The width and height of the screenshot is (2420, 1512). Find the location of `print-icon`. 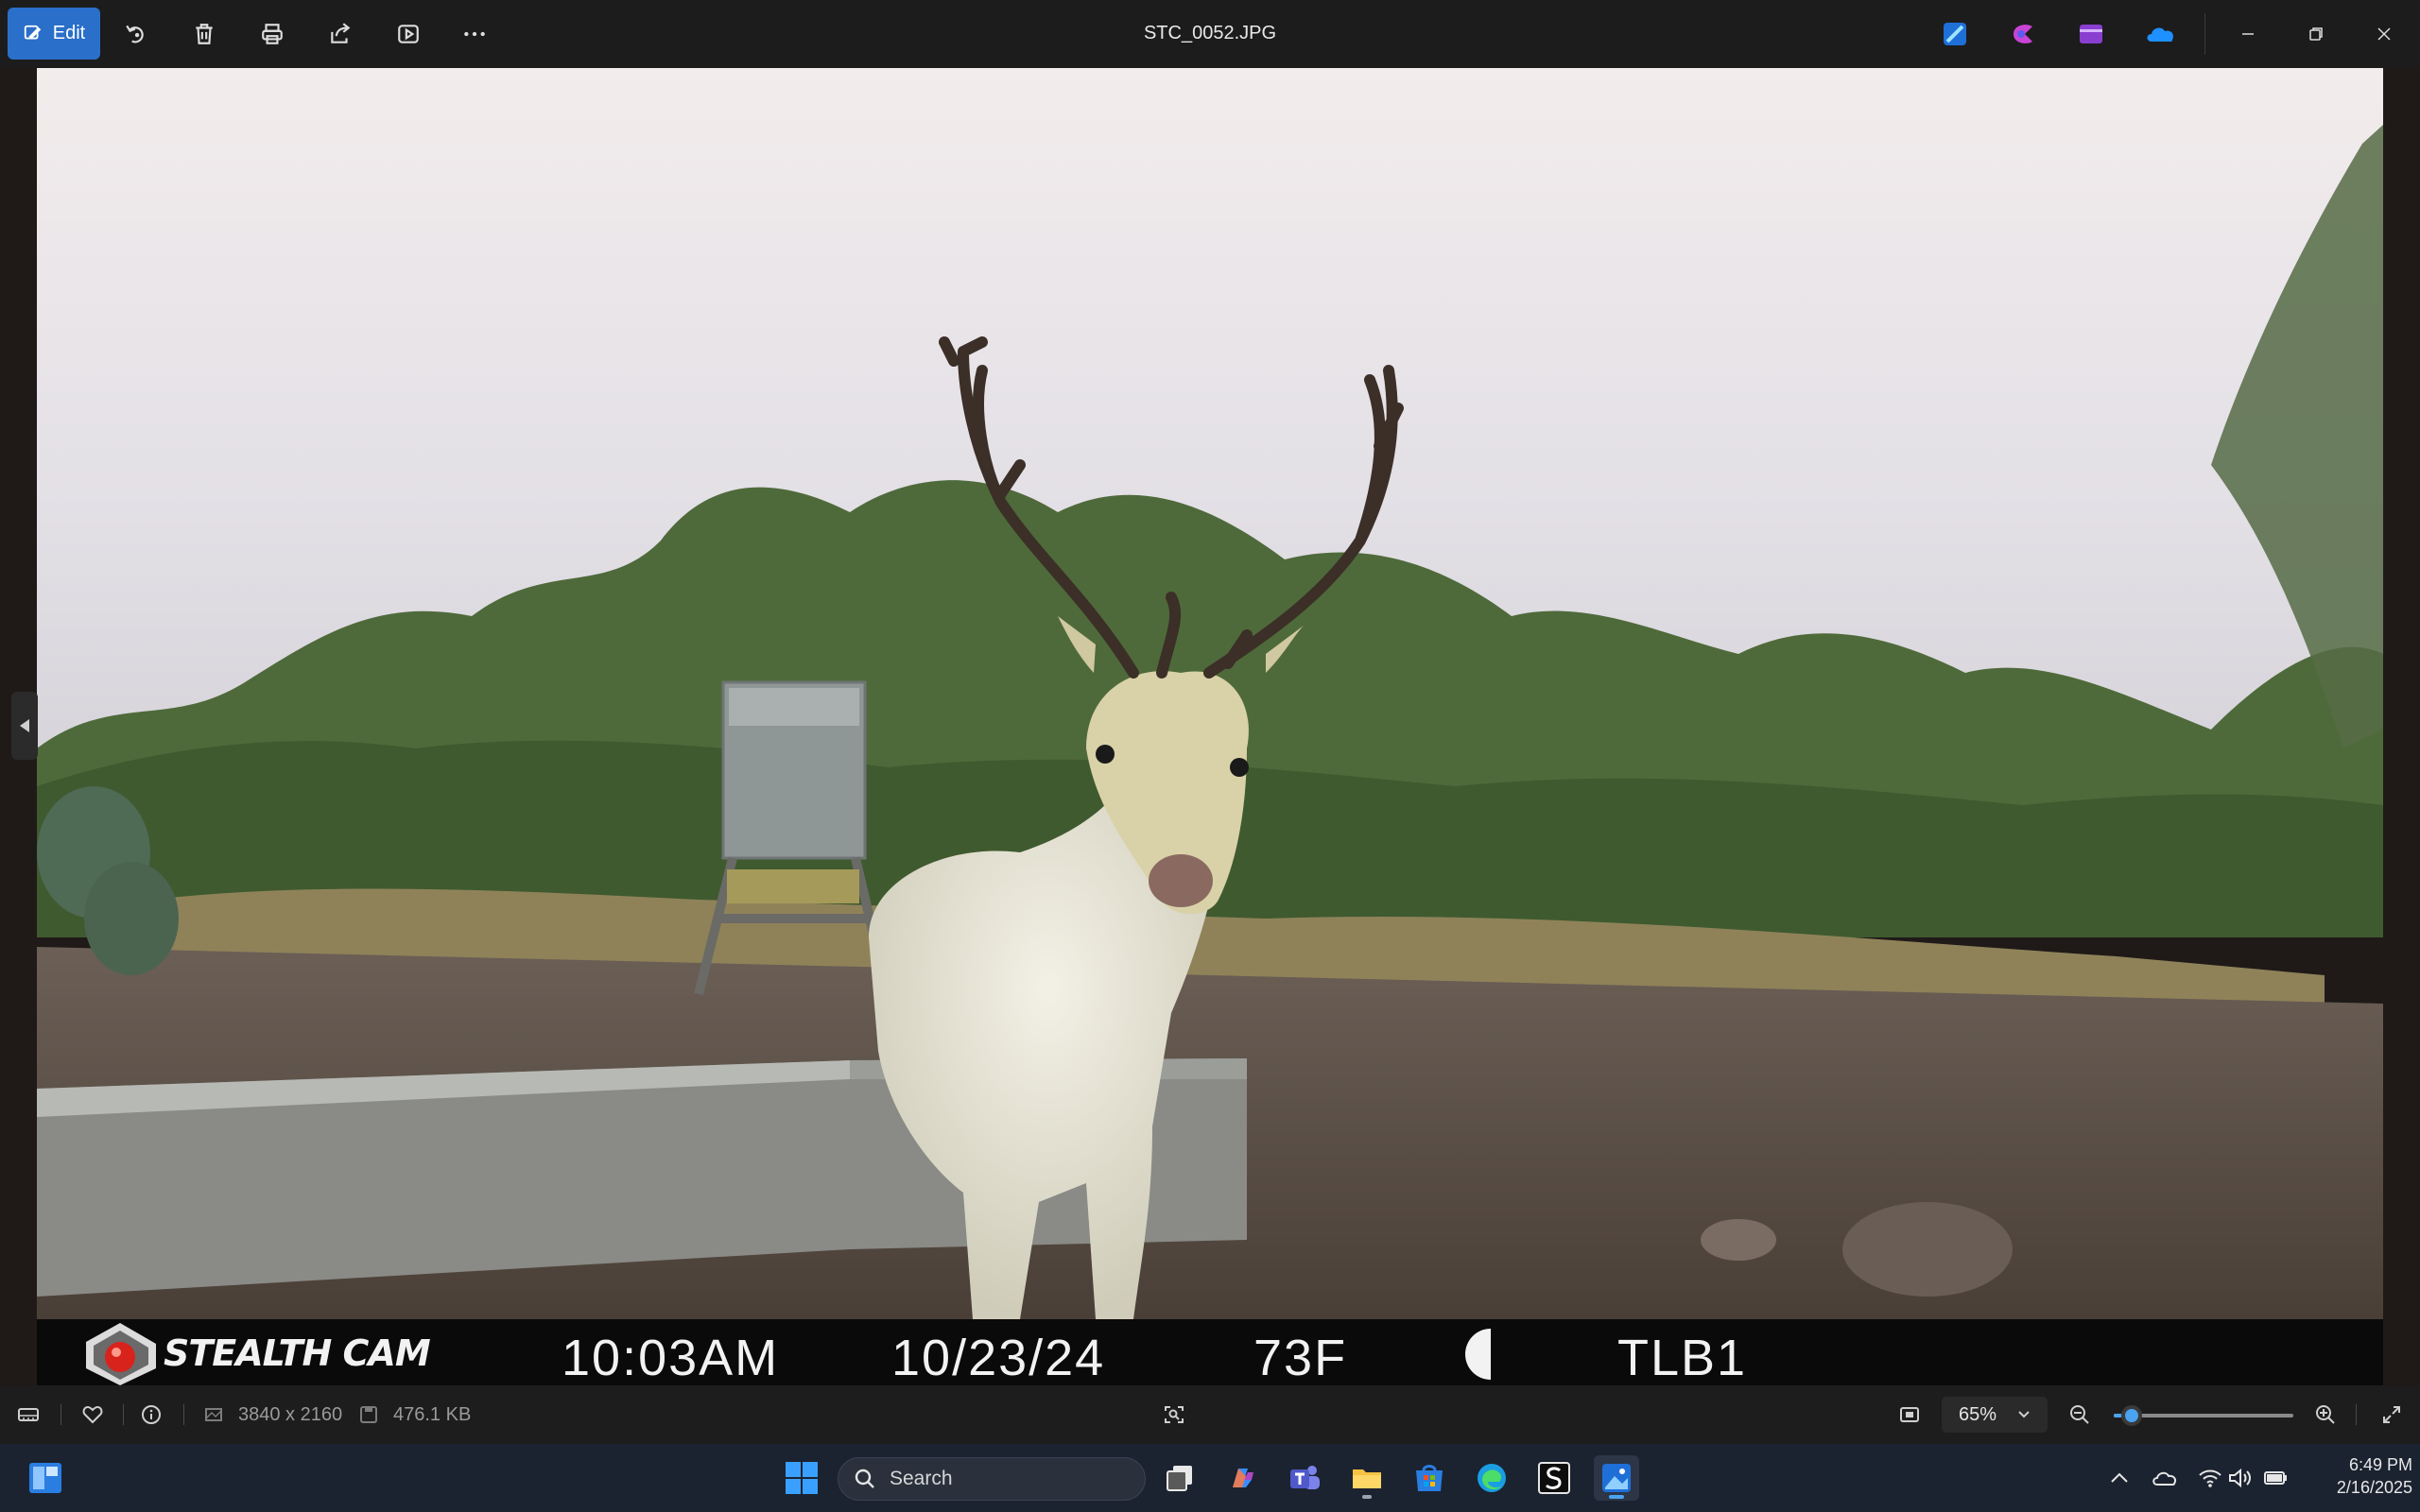

print-icon is located at coordinates (272, 34).